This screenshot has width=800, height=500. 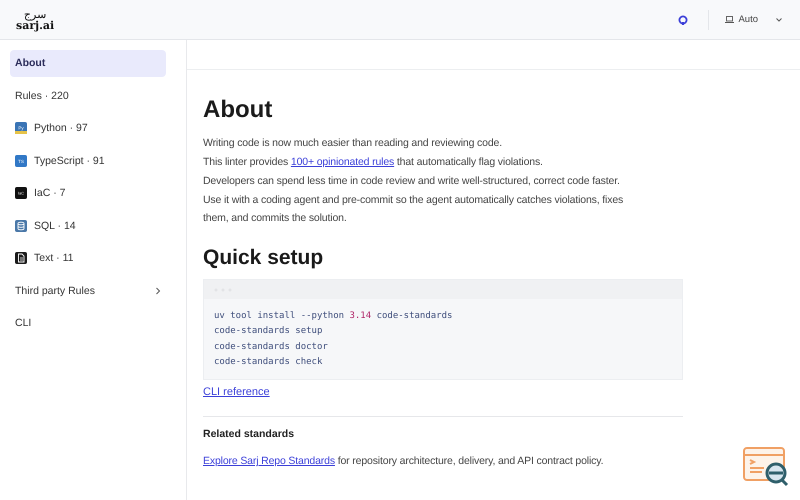 What do you see at coordinates (263, 258) in the screenshot?
I see `section-title: Quick setup` at bounding box center [263, 258].